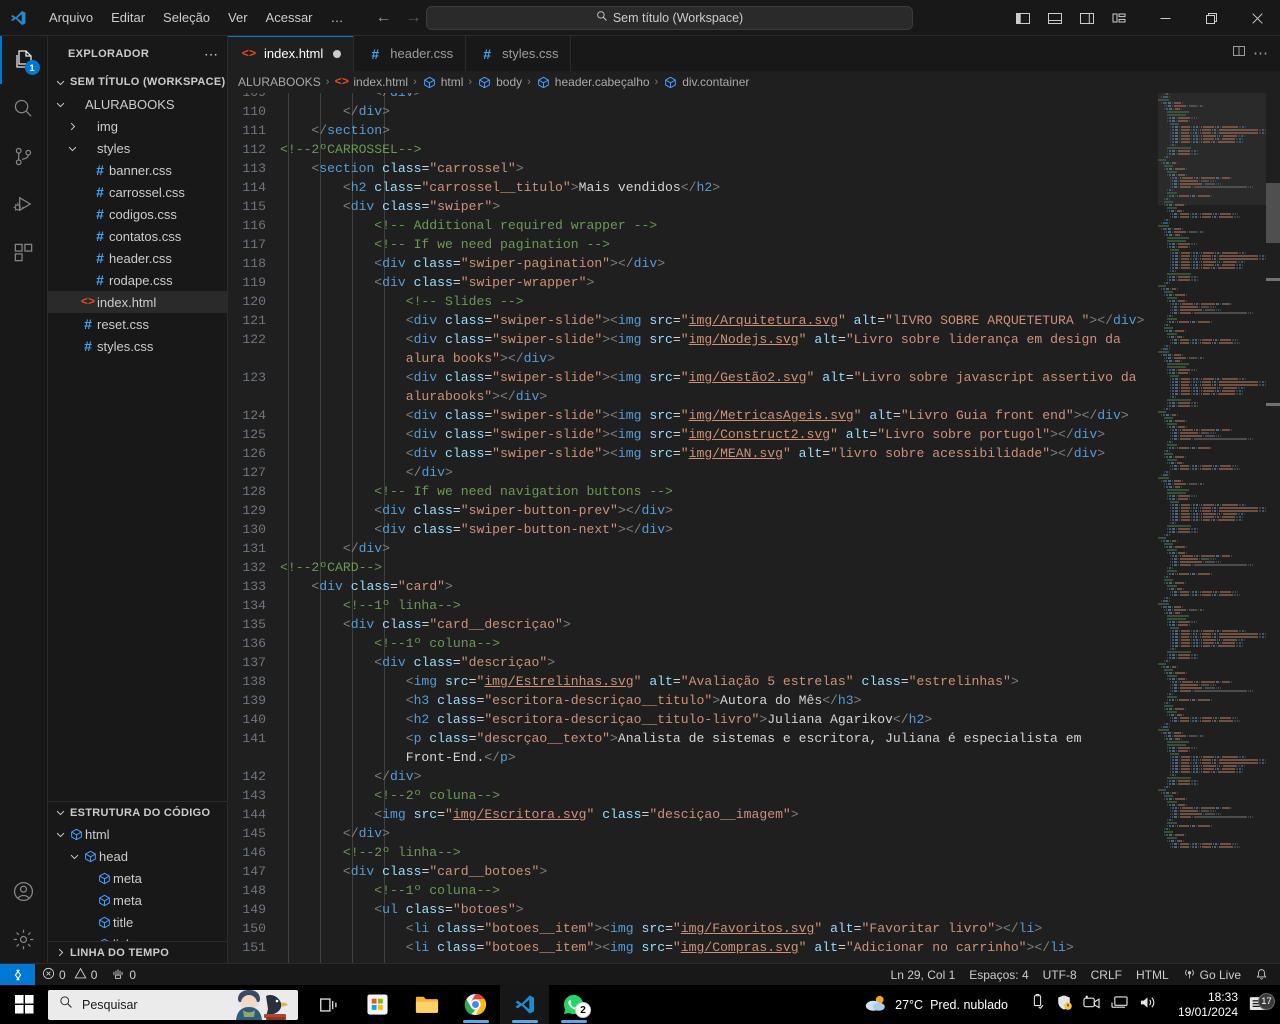 The height and width of the screenshot is (1024, 1280). What do you see at coordinates (499, 82) in the screenshot?
I see `breadcrumb-item-body: body` at bounding box center [499, 82].